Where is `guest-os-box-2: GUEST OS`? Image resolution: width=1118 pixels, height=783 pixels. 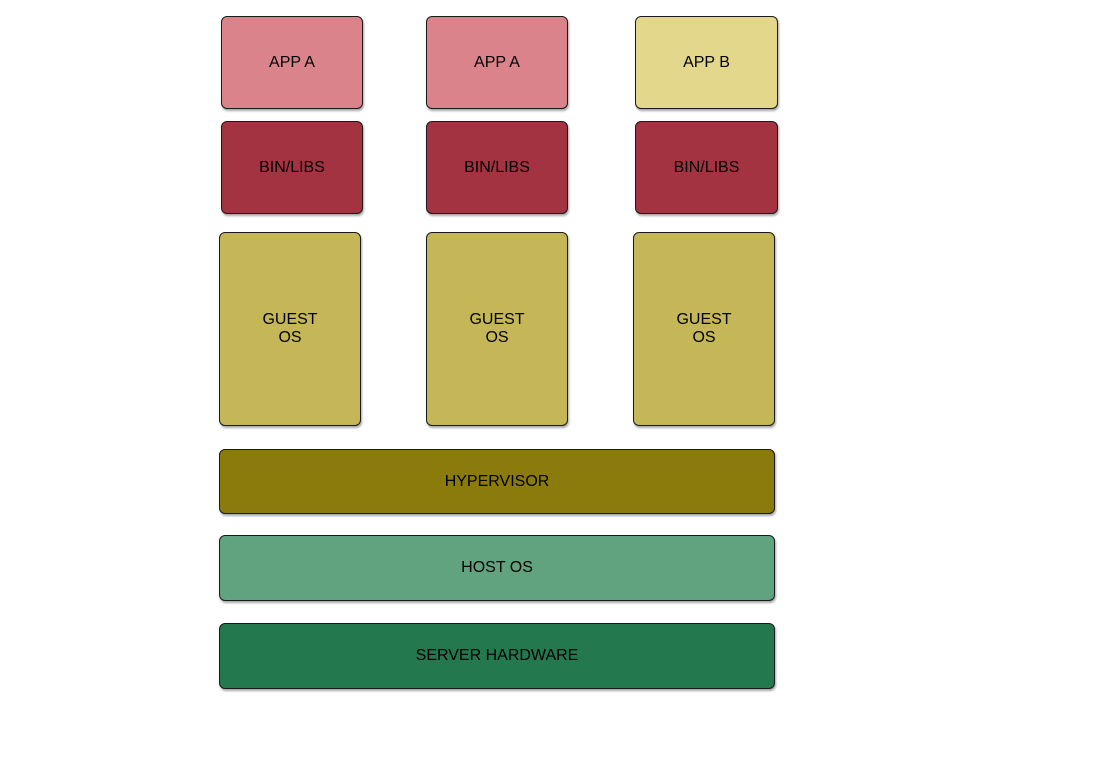
guest-os-box-2: GUEST OS is located at coordinates (497, 329).